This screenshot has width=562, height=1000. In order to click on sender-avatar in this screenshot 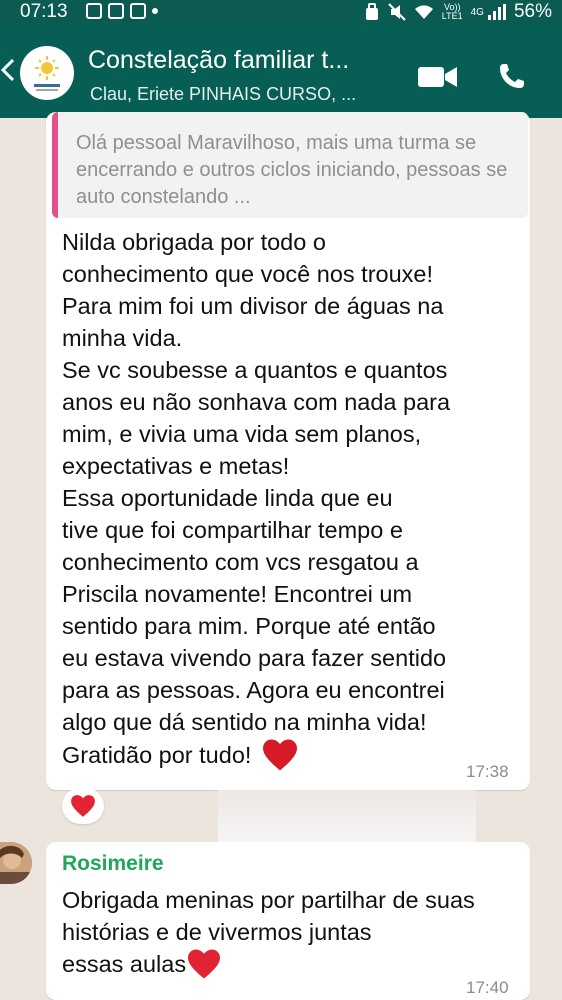, I will do `click(16, 863)`.